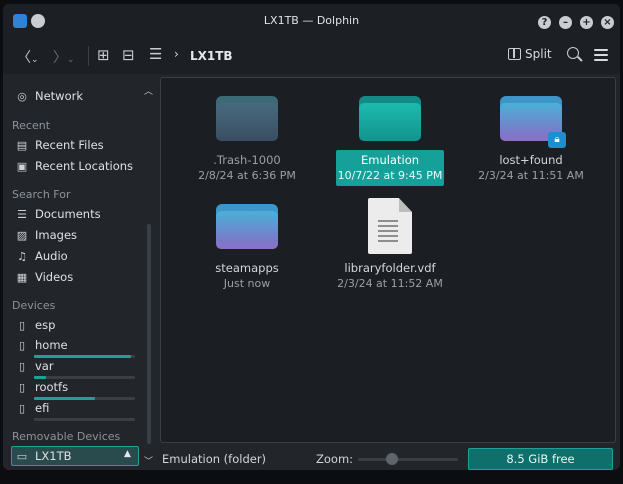 The image size is (623, 484). Describe the element at coordinates (514, 54) in the screenshot. I see `split-view-icon` at that location.